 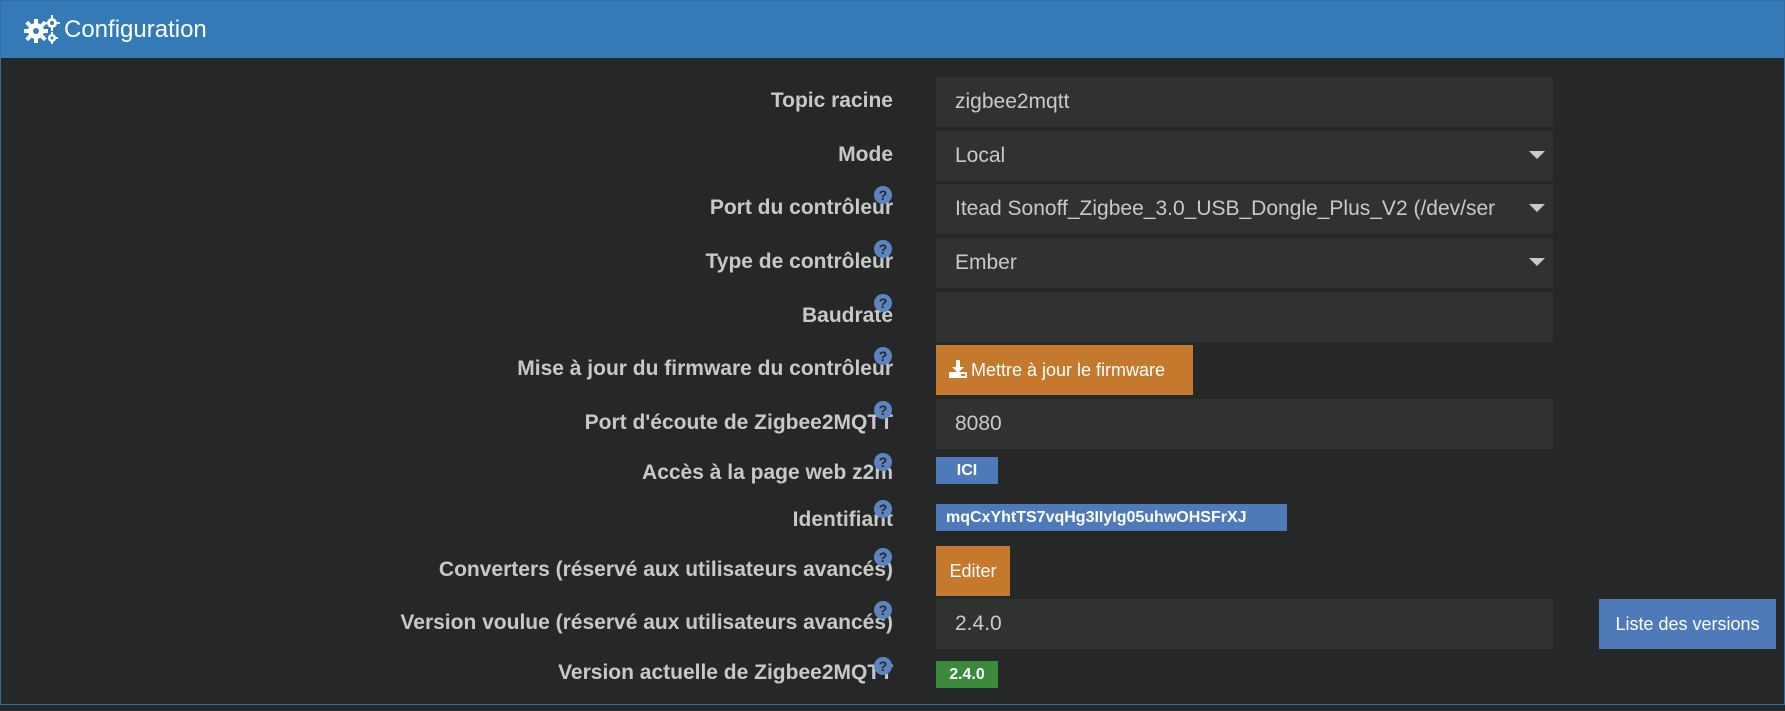 What do you see at coordinates (986, 262) in the screenshot?
I see `type-controleur-select-value: Ember` at bounding box center [986, 262].